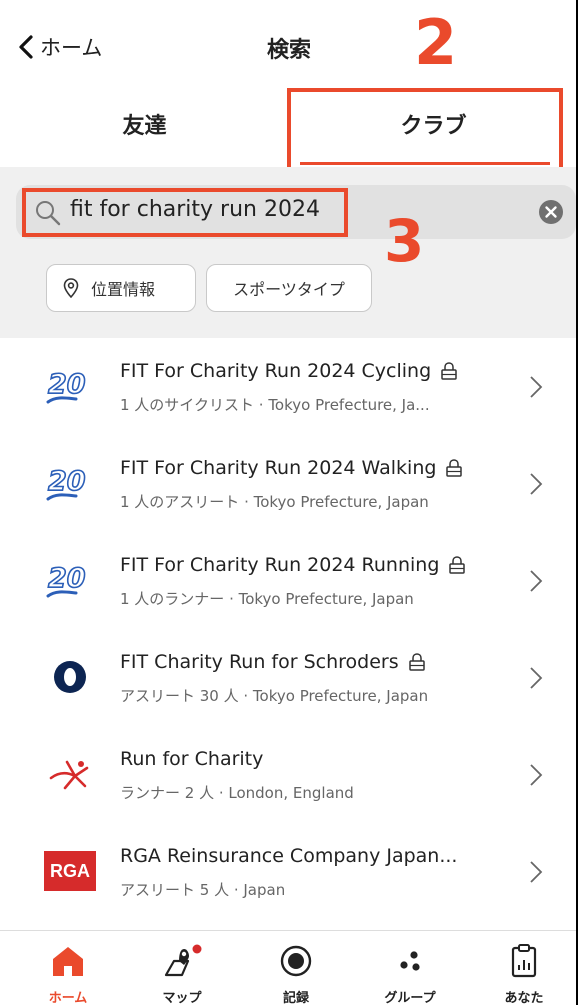  I want to click on nav-home: ホーム, so click(68, 968).